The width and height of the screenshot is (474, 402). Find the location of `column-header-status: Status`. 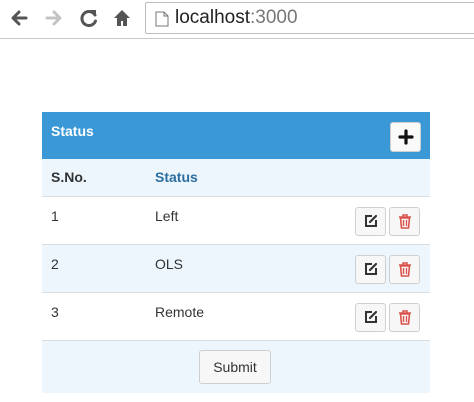

column-header-status: Status is located at coordinates (203, 177).